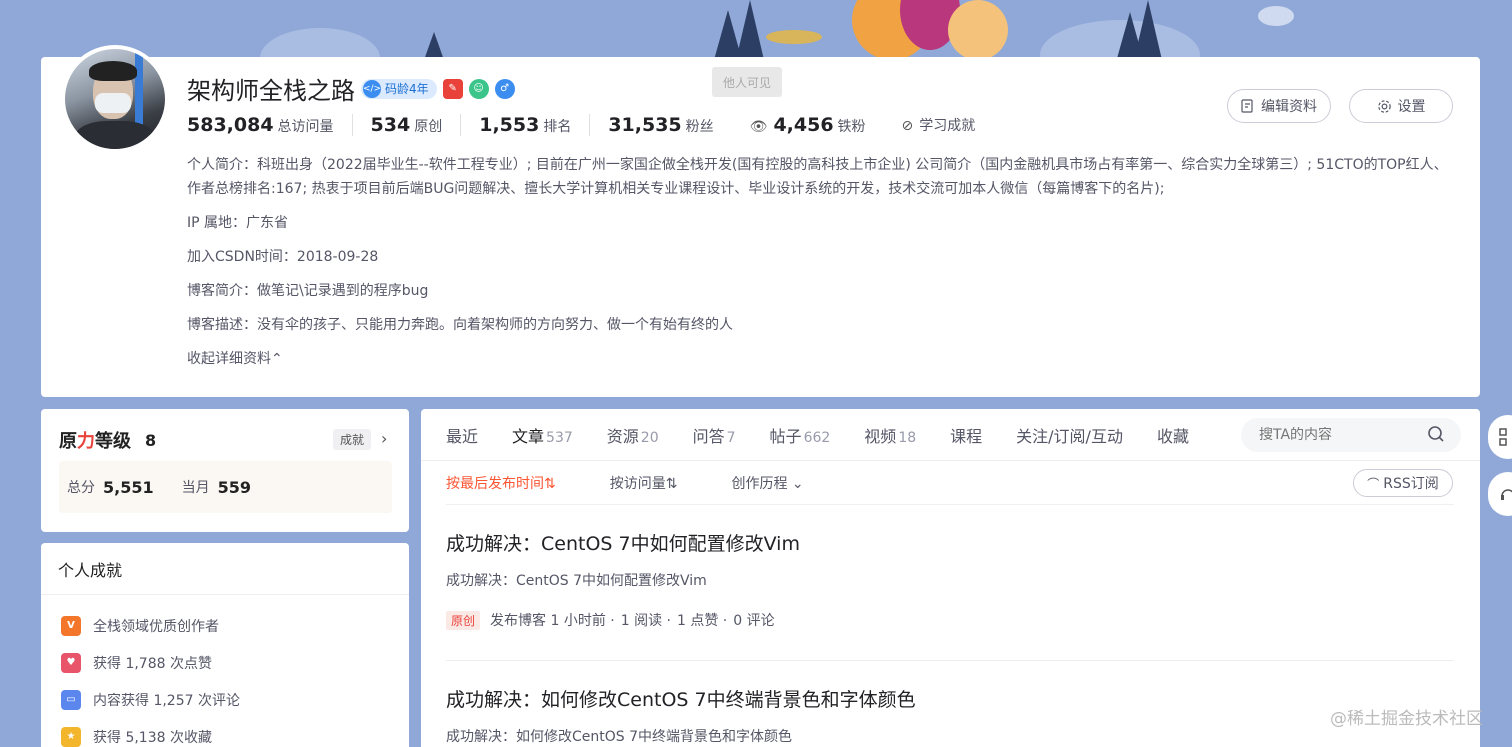 This screenshot has height=747, width=1512. I want to click on achievements-header: 个人成就, so click(225, 569).